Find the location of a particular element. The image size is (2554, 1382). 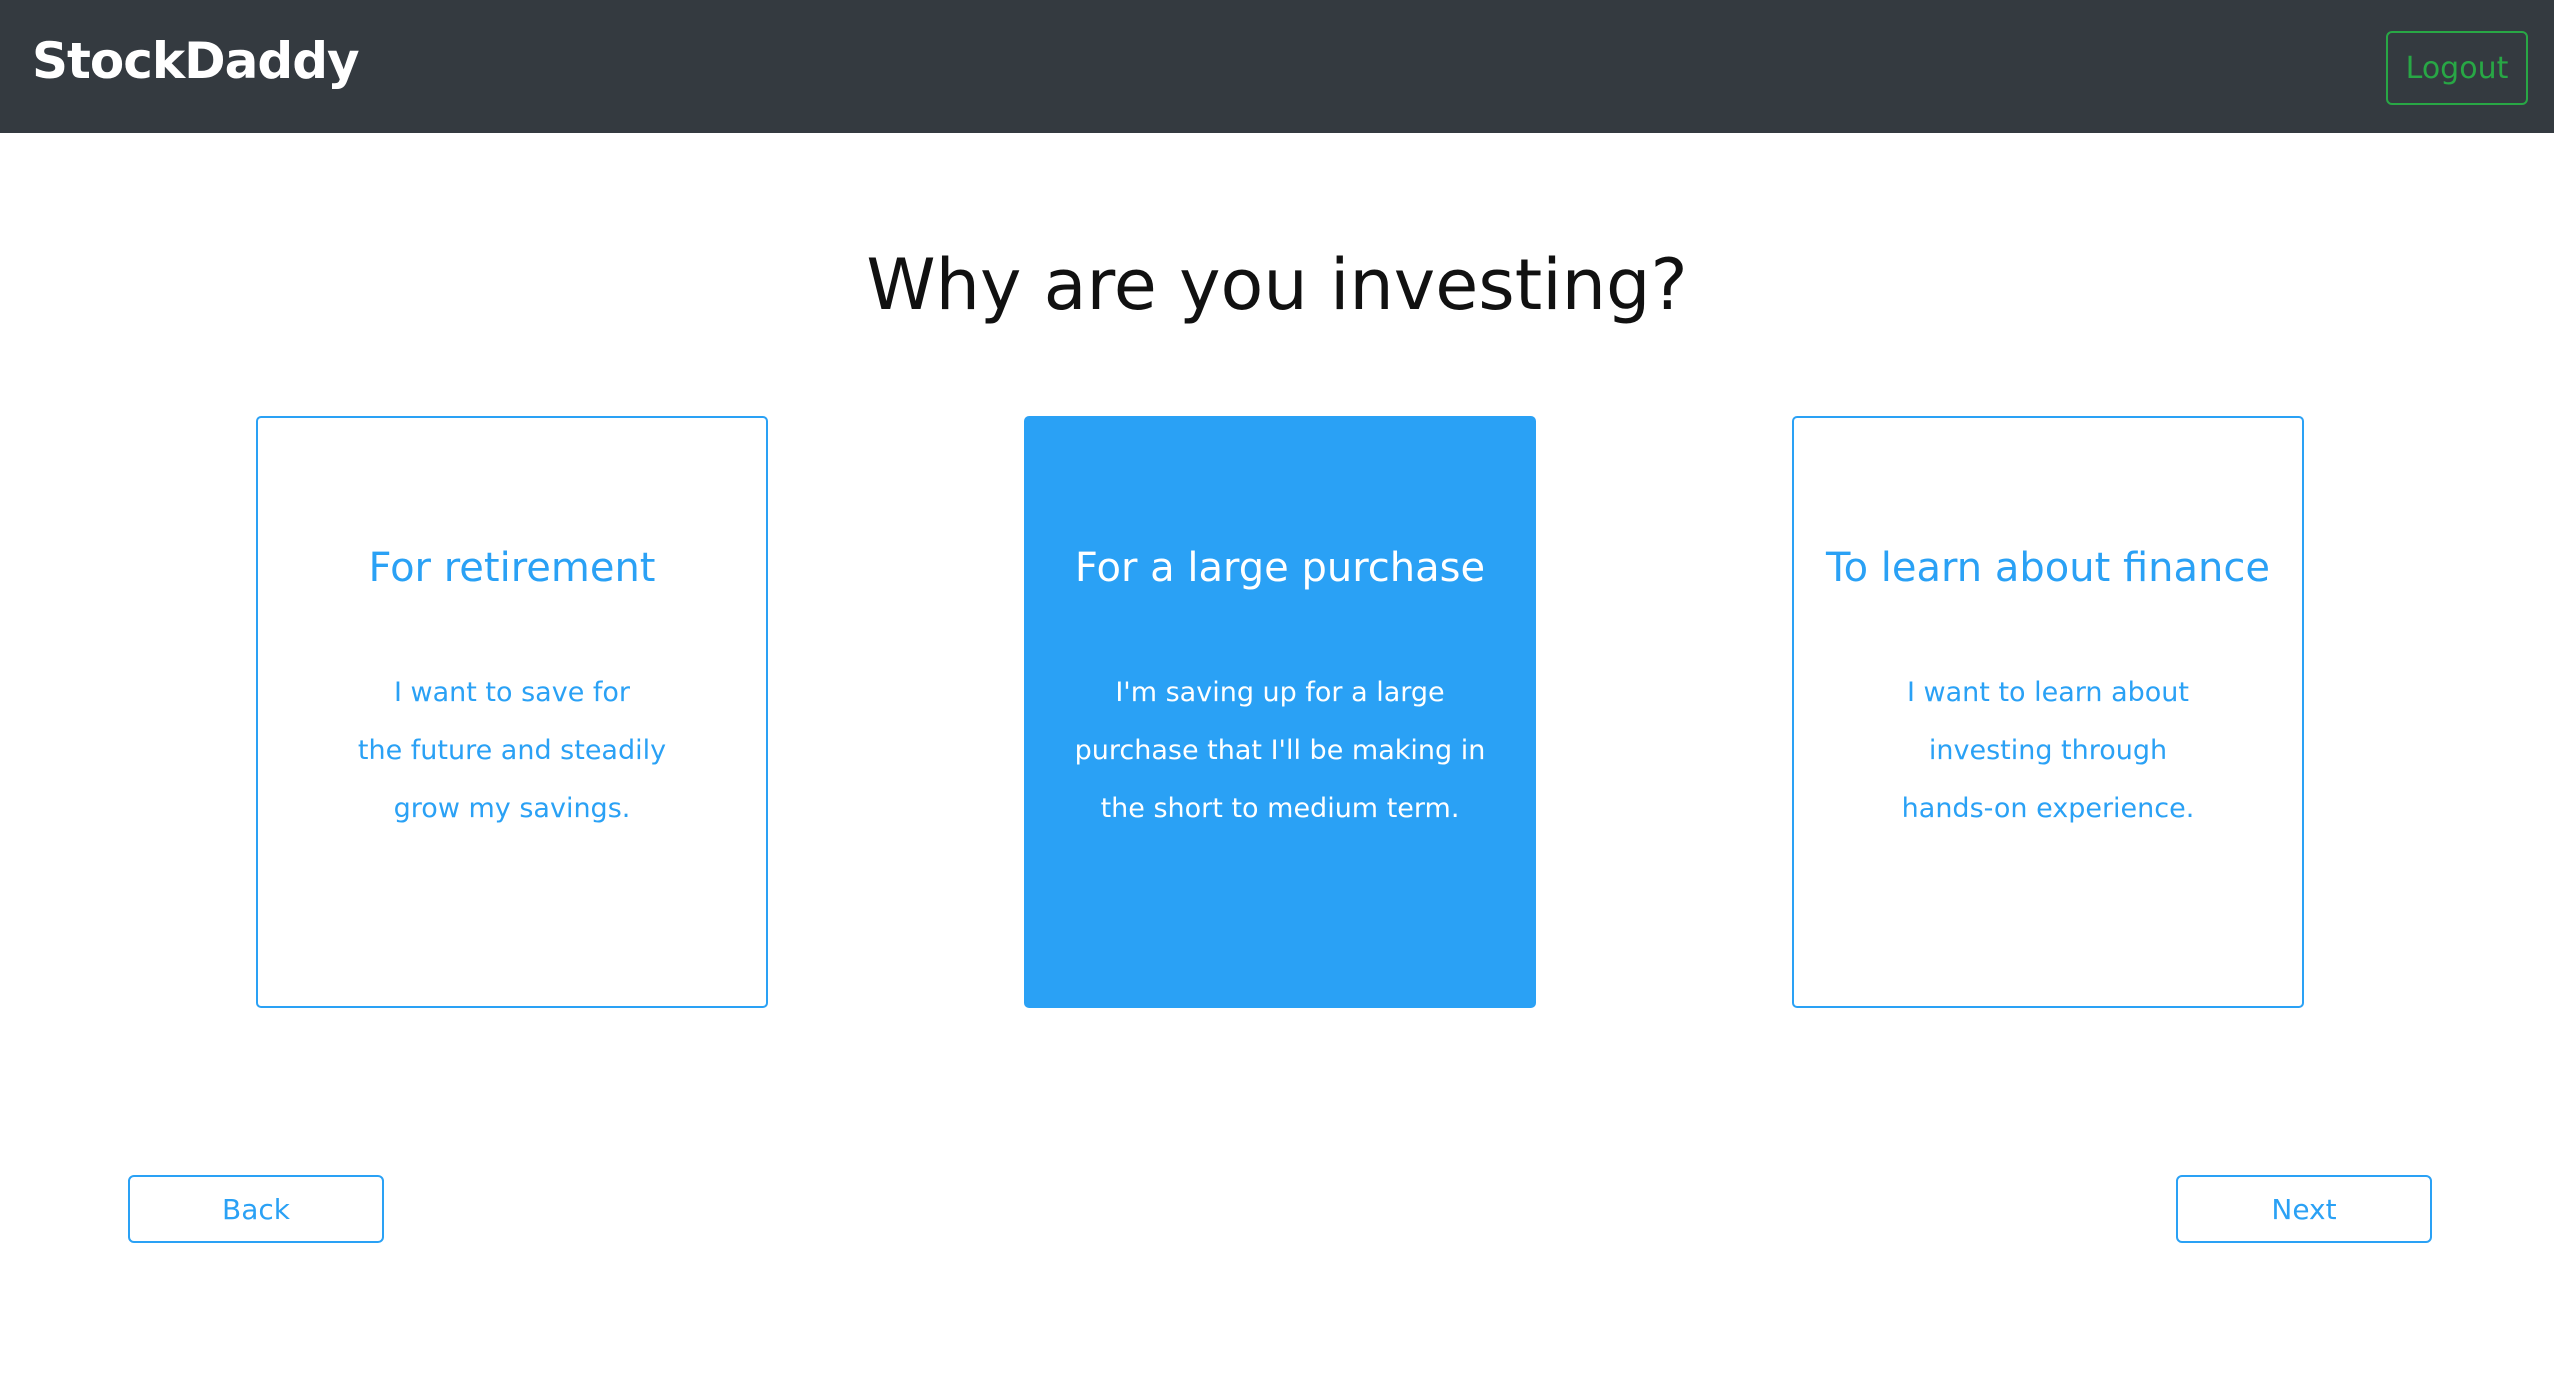

description-line: investing through is located at coordinates (2048, 750).